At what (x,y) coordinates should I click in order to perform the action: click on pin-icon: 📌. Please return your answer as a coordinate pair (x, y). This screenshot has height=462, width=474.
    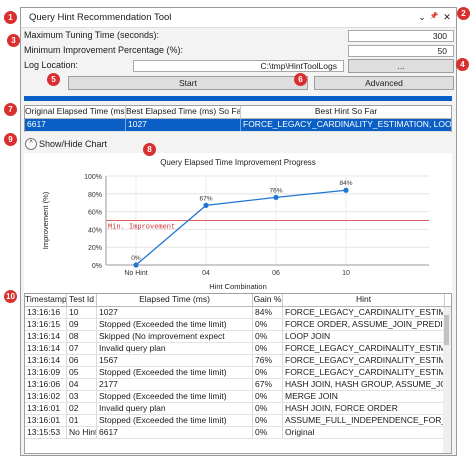
    Looking at the image, I should click on (434, 17).